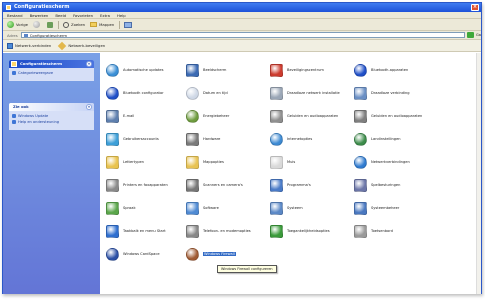 This screenshot has height=300, width=485. I want to click on search-button: Zoeken, so click(74, 24).